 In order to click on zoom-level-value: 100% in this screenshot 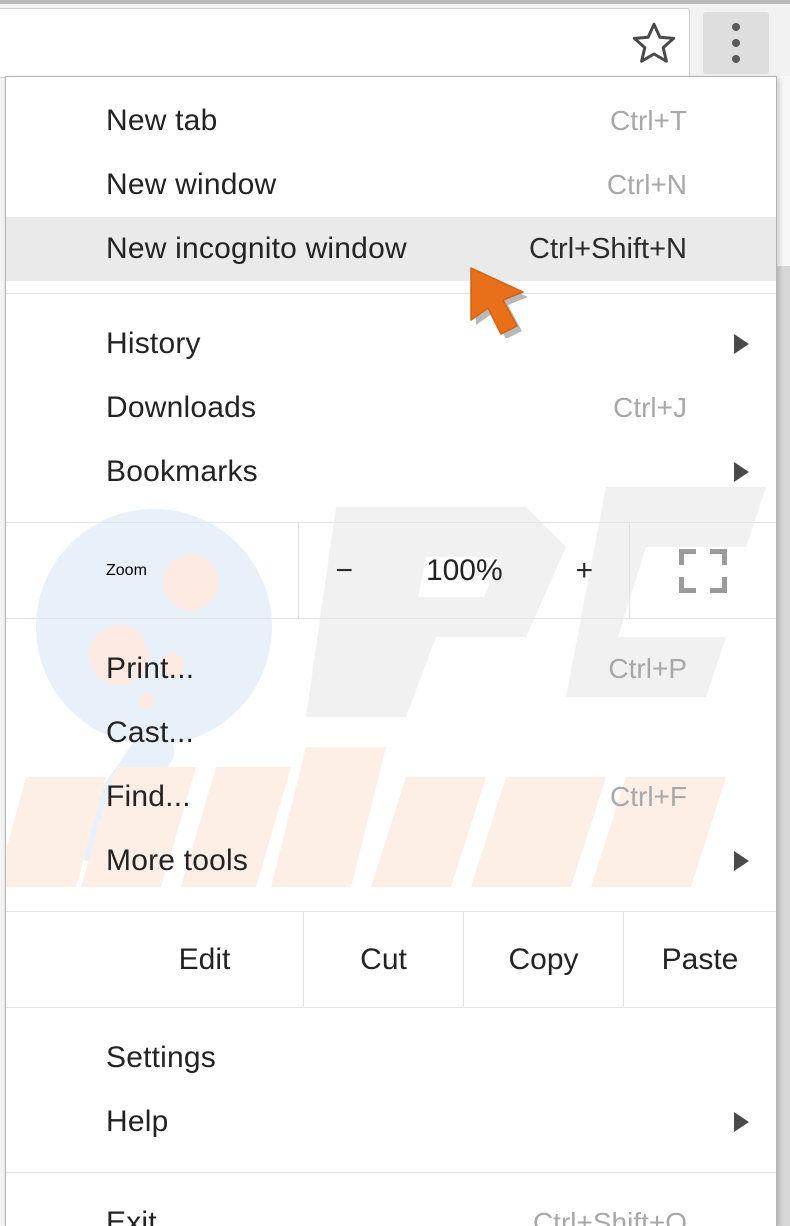, I will do `click(464, 570)`.